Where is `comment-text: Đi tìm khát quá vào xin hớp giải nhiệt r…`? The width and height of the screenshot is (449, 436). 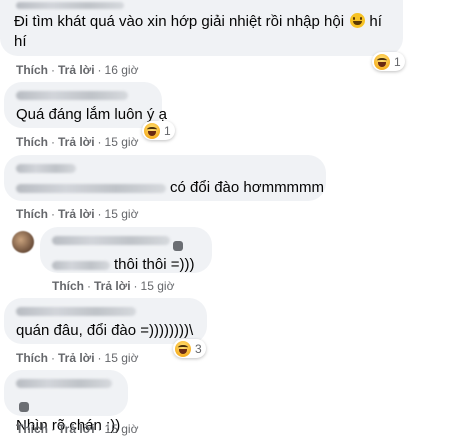 comment-text: Đi tìm khát quá vào xin hớp giải nhiệt r… is located at coordinates (179, 21).